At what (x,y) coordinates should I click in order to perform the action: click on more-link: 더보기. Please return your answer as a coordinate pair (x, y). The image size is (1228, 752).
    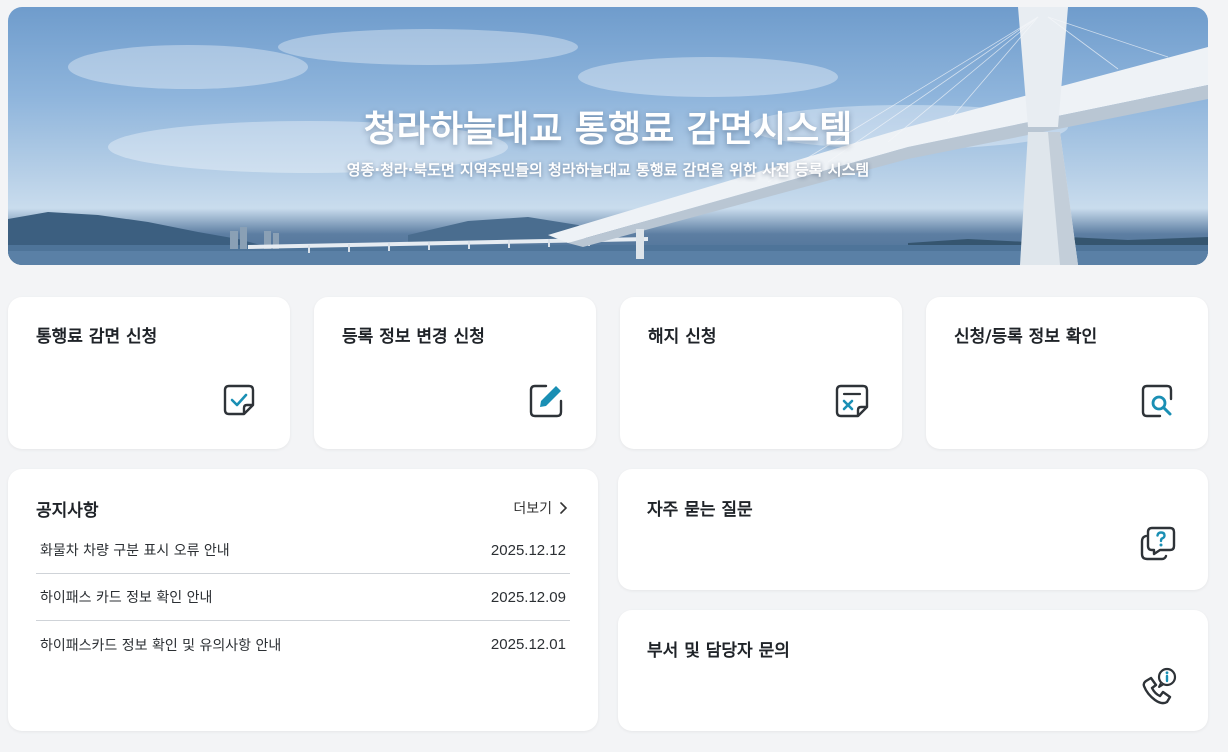
    Looking at the image, I should click on (540, 508).